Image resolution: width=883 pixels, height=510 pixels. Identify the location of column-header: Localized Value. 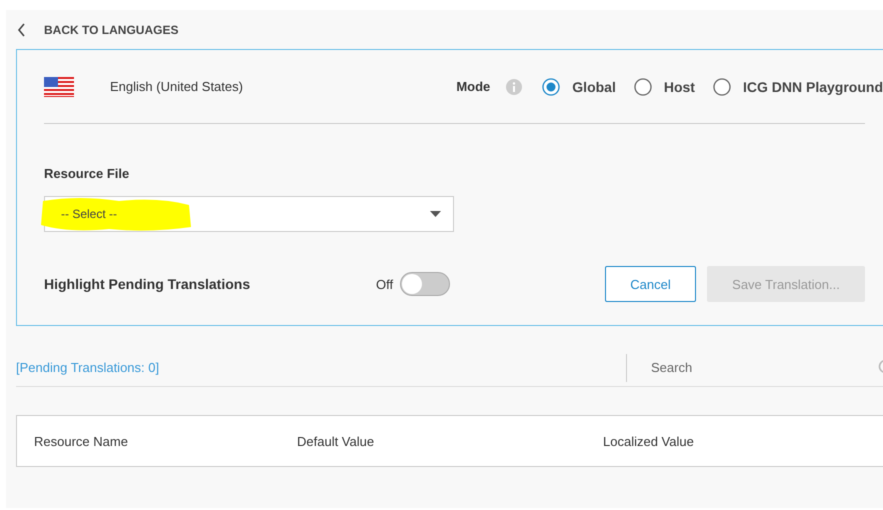
(648, 441).